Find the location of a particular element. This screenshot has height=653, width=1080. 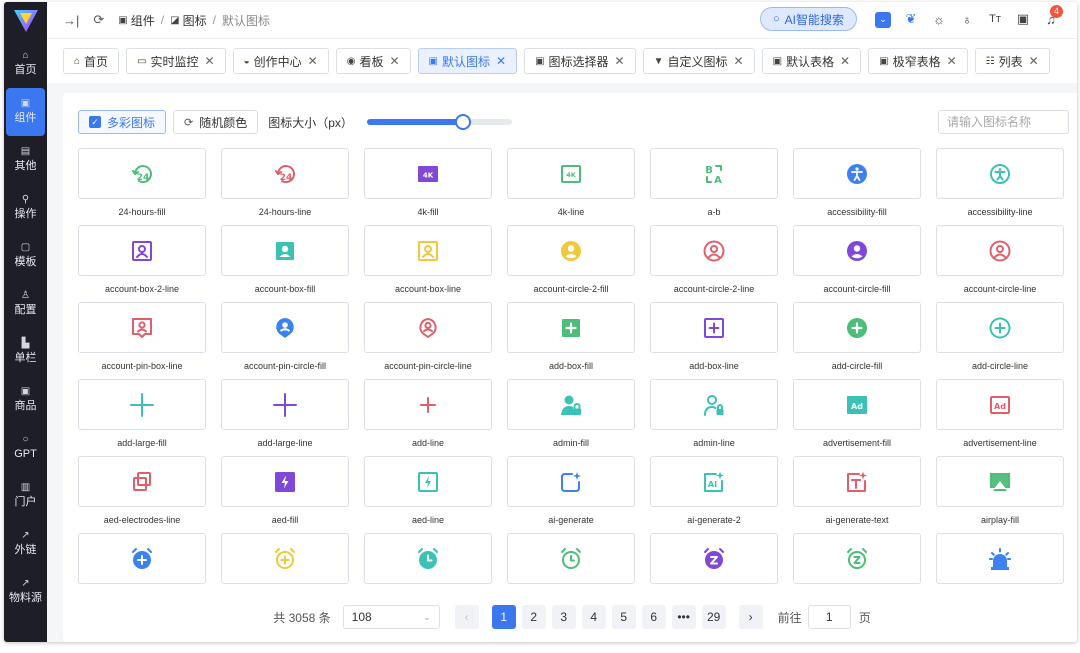

sidebar-item: ▤ 其他 is located at coordinates (25, 160).